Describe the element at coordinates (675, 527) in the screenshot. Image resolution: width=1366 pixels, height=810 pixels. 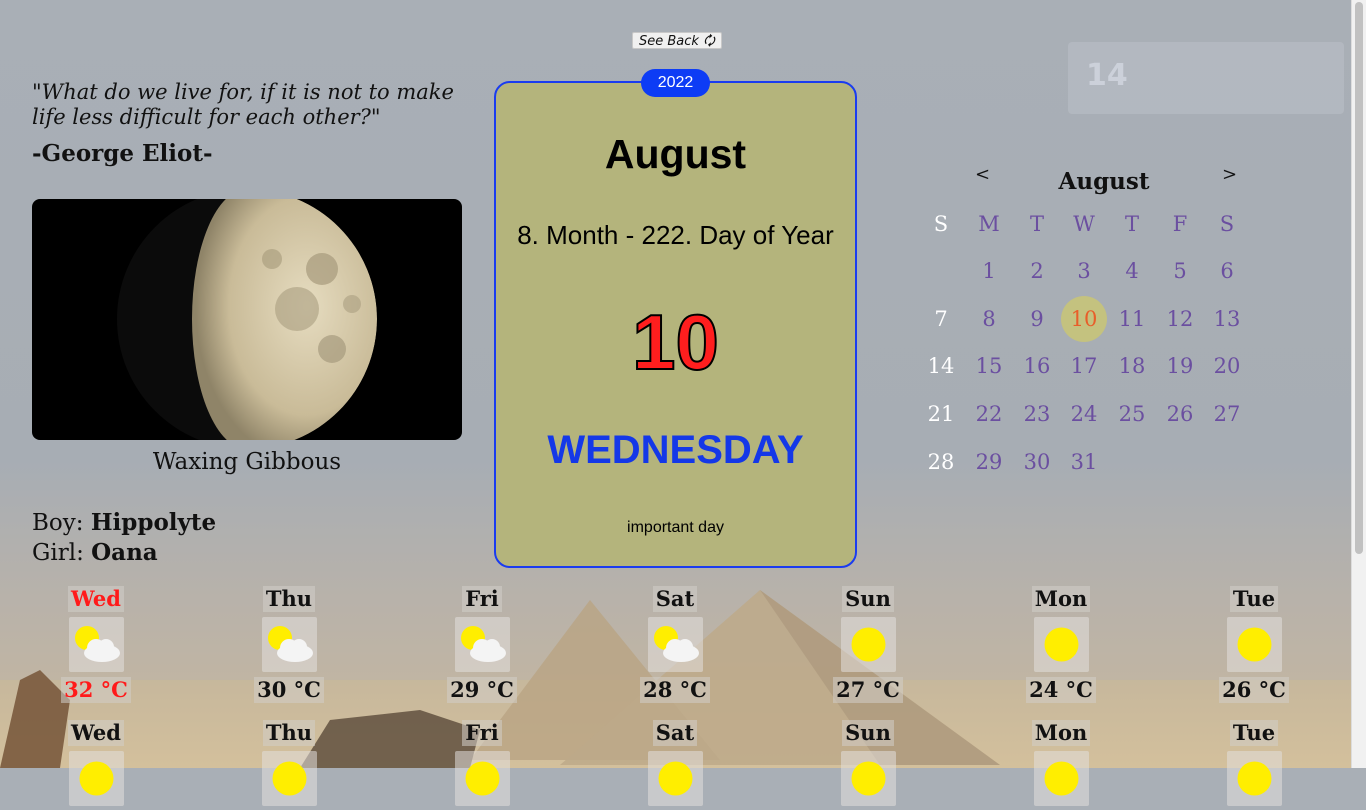
I see `card-note: important day` at that location.